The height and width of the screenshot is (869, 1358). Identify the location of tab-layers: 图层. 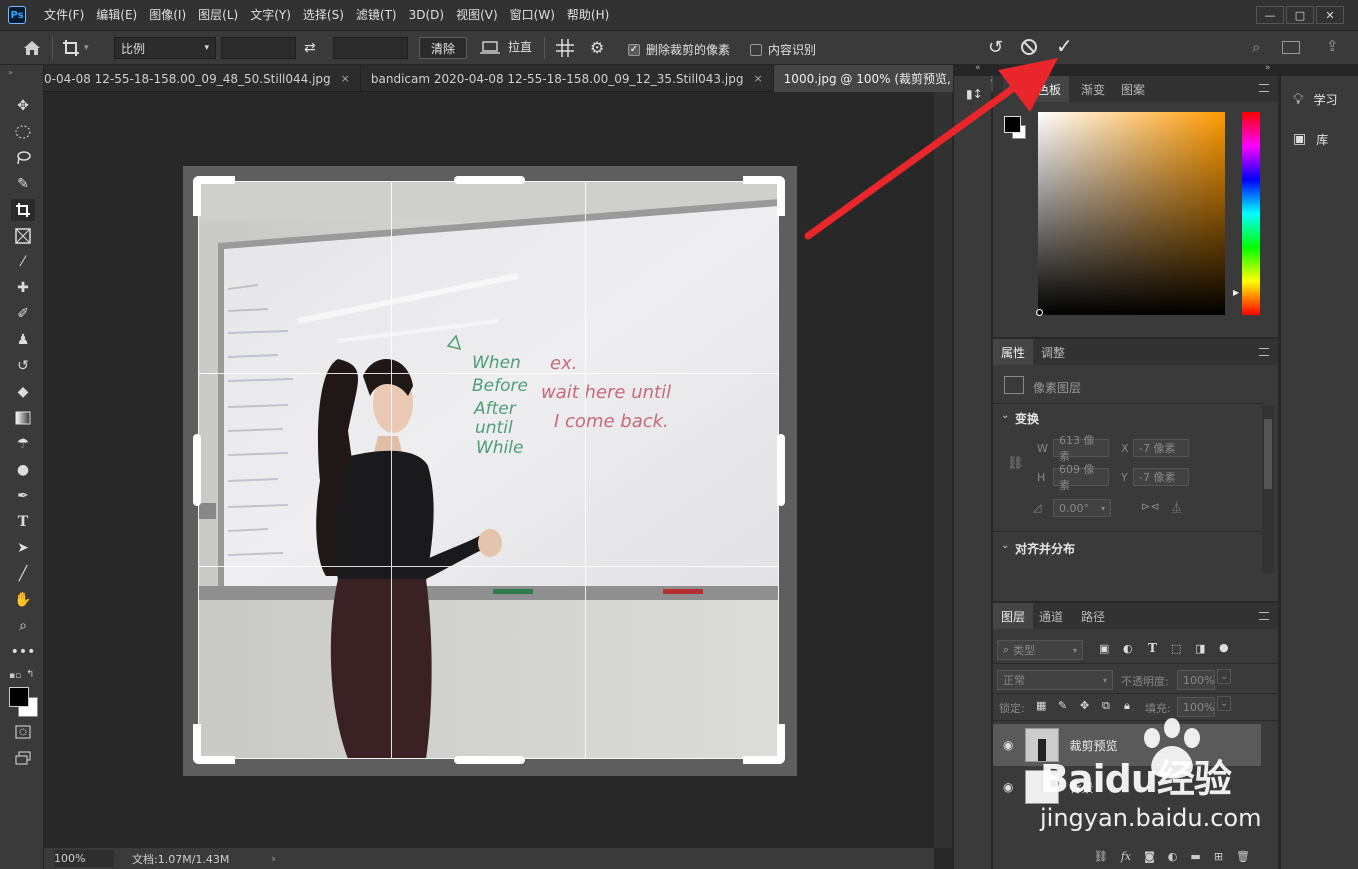
(1013, 616).